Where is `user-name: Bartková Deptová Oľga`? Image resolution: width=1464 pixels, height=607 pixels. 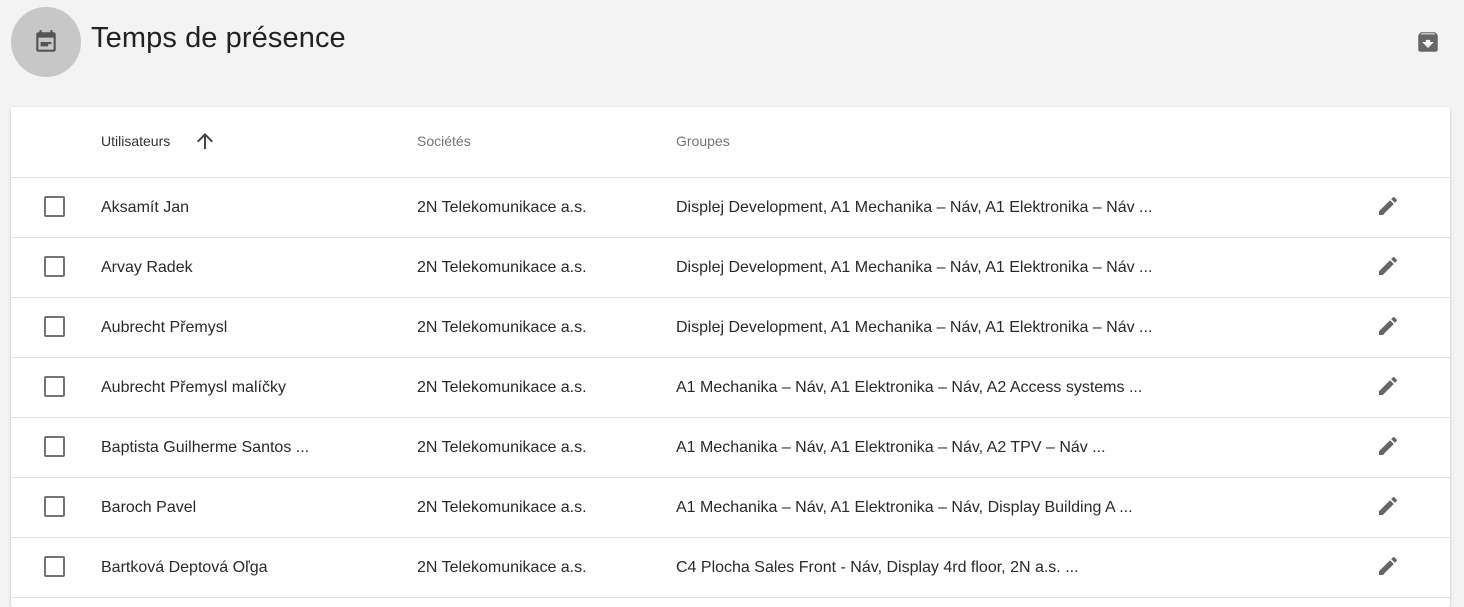 user-name: Bartková Deptová Oľga is located at coordinates (184, 567).